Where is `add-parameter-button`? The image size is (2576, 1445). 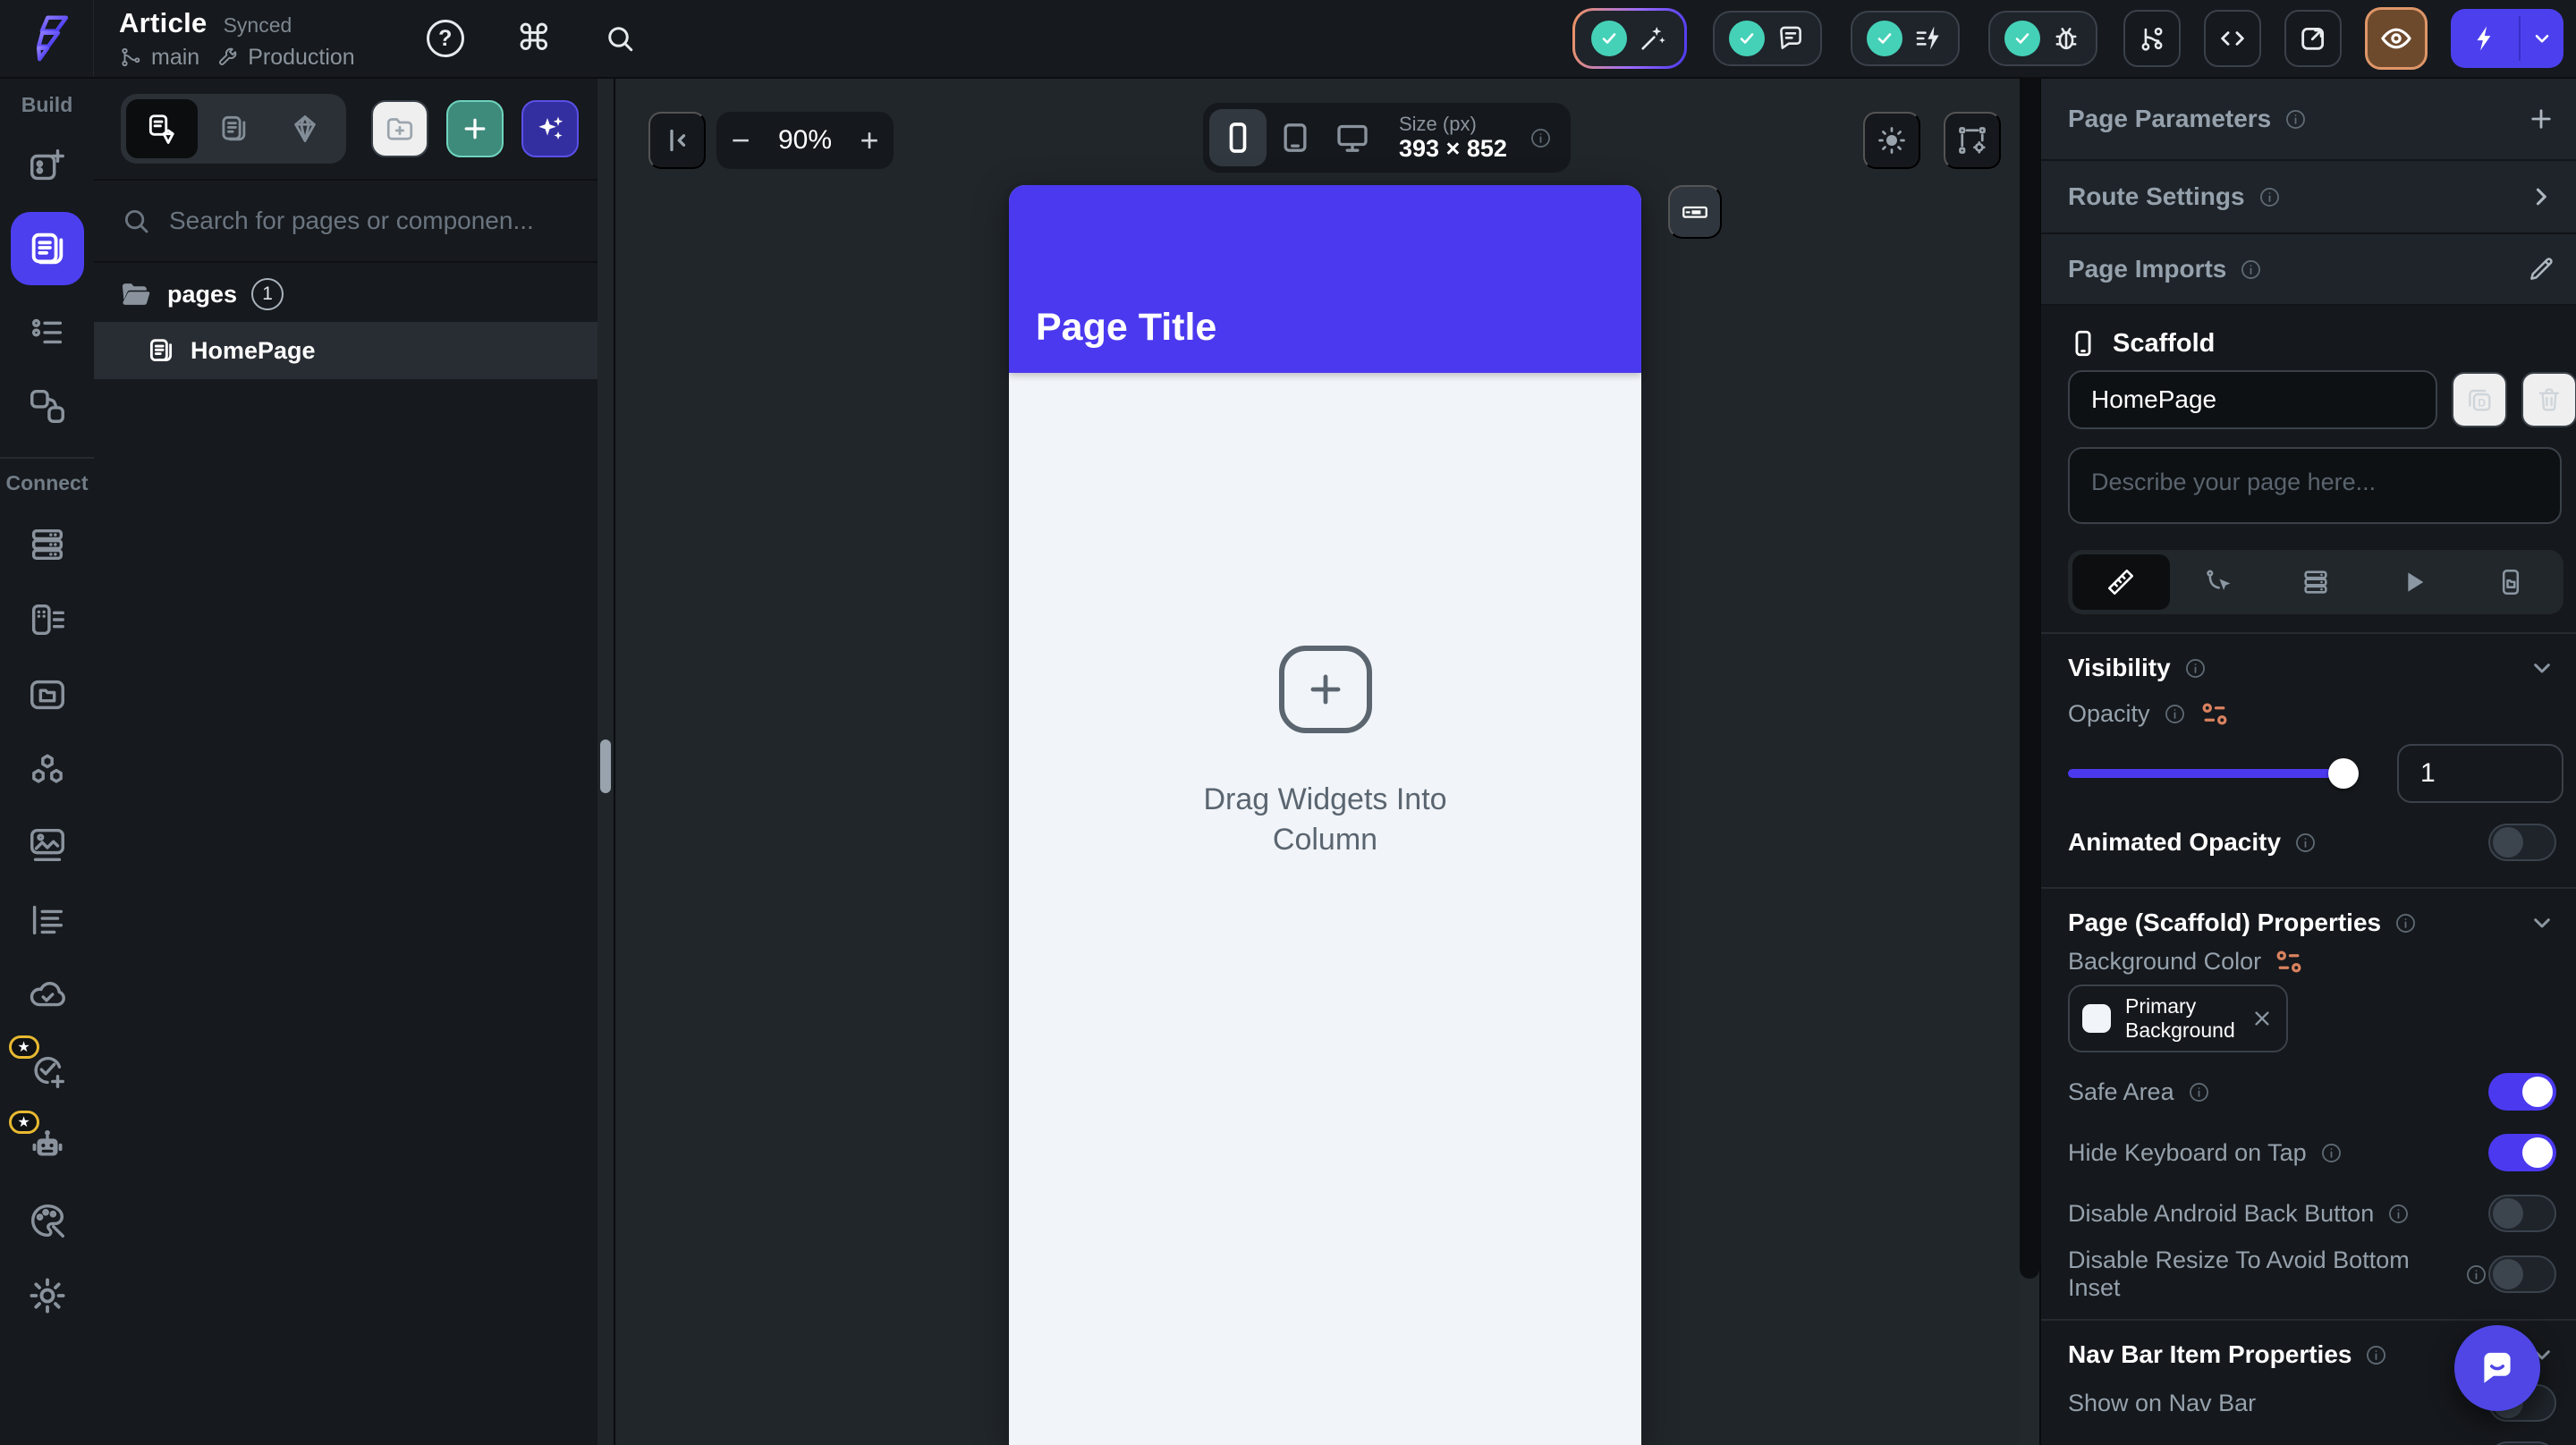
add-parameter-button is located at coordinates (2541, 119).